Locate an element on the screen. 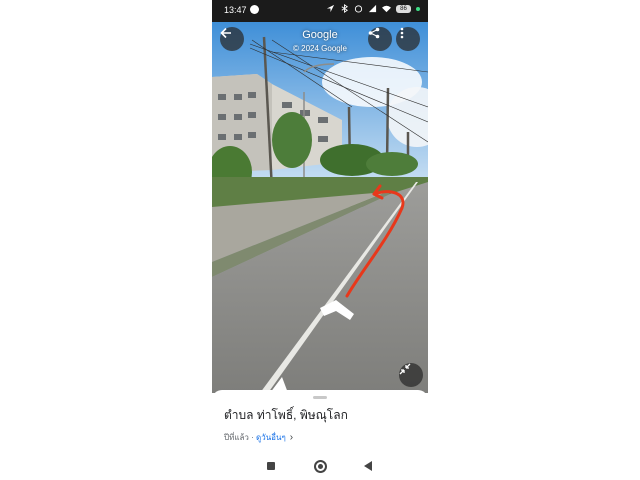 The image size is (640, 480). chevron-right-icon: › is located at coordinates (291, 437).